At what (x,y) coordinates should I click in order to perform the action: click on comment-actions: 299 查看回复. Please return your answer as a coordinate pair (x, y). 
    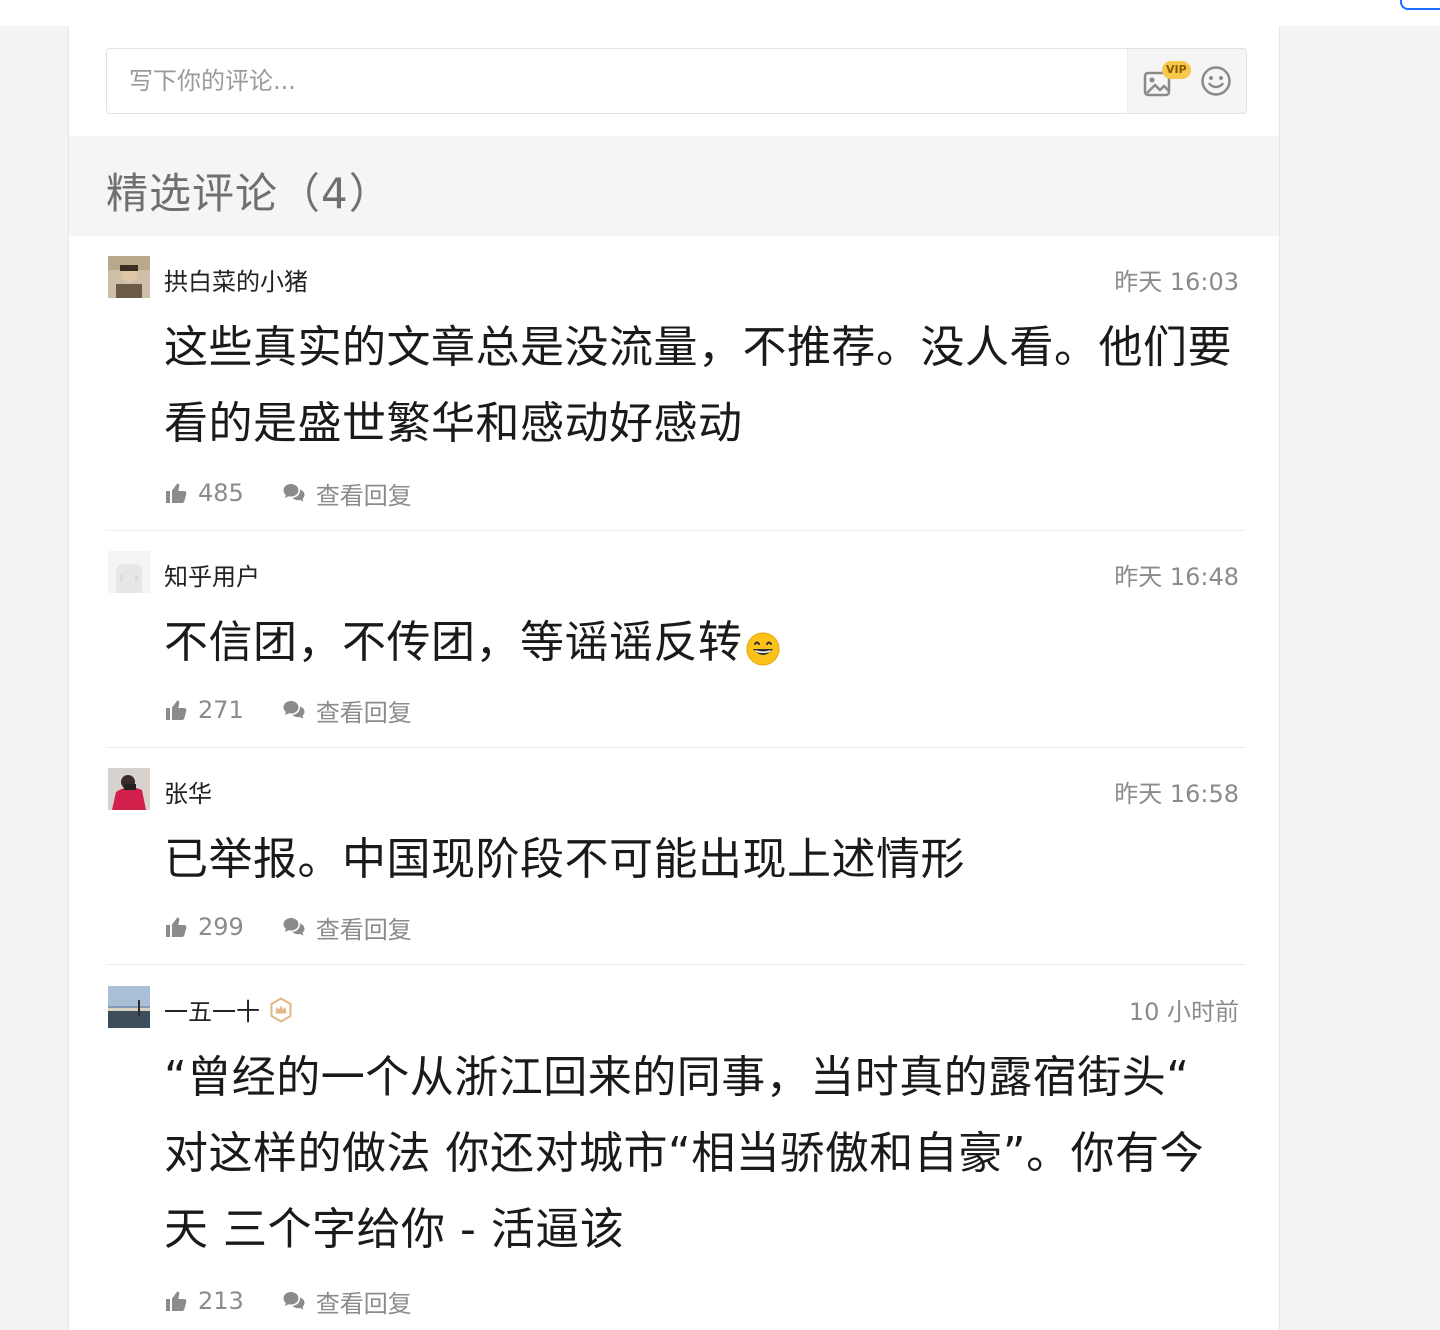
    Looking at the image, I should click on (288, 927).